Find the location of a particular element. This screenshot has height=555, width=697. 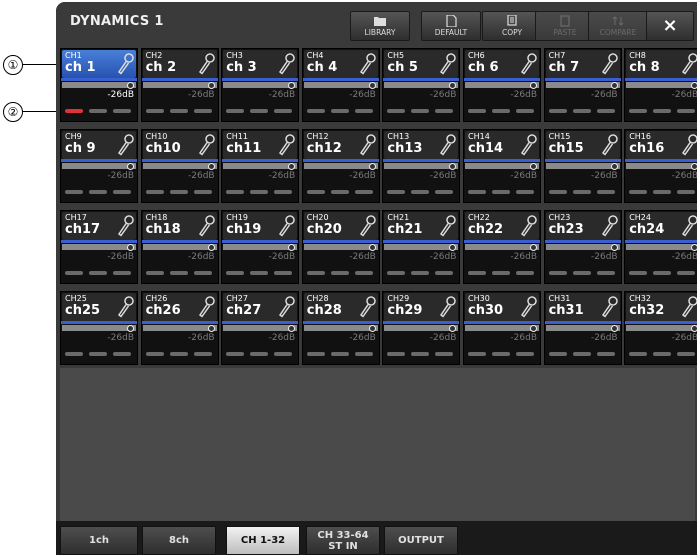

channel-select-button: CH21 ch21 is located at coordinates (421, 226).